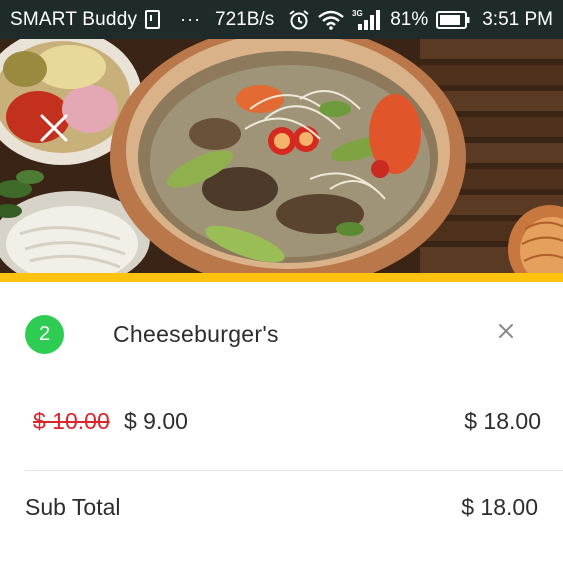 The height and width of the screenshot is (563, 563). What do you see at coordinates (409, 19) in the screenshot?
I see `battery-percent: 81%` at bounding box center [409, 19].